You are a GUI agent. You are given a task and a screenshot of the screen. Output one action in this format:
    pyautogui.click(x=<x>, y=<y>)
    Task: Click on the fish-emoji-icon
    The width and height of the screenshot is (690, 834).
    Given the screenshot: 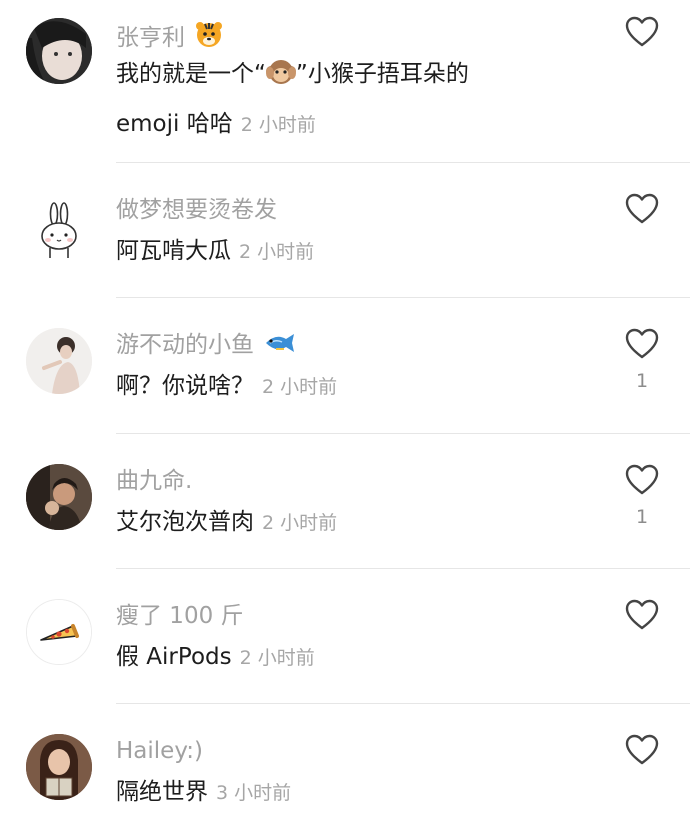 What is the action you would take?
    pyautogui.click(x=280, y=347)
    